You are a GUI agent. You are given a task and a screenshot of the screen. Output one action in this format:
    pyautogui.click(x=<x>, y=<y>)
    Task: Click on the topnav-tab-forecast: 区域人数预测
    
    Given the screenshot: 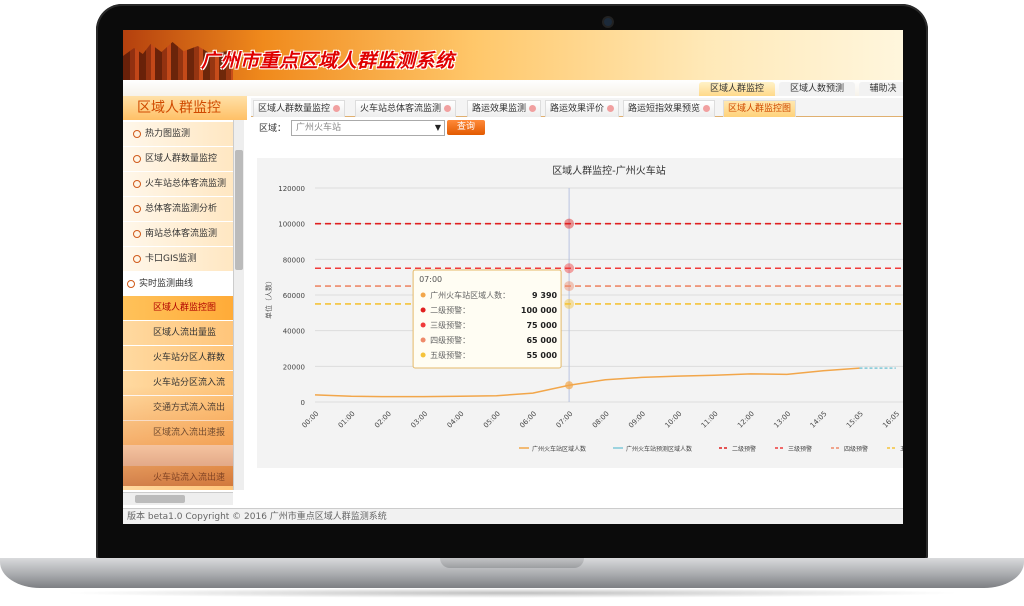 What is the action you would take?
    pyautogui.click(x=817, y=89)
    